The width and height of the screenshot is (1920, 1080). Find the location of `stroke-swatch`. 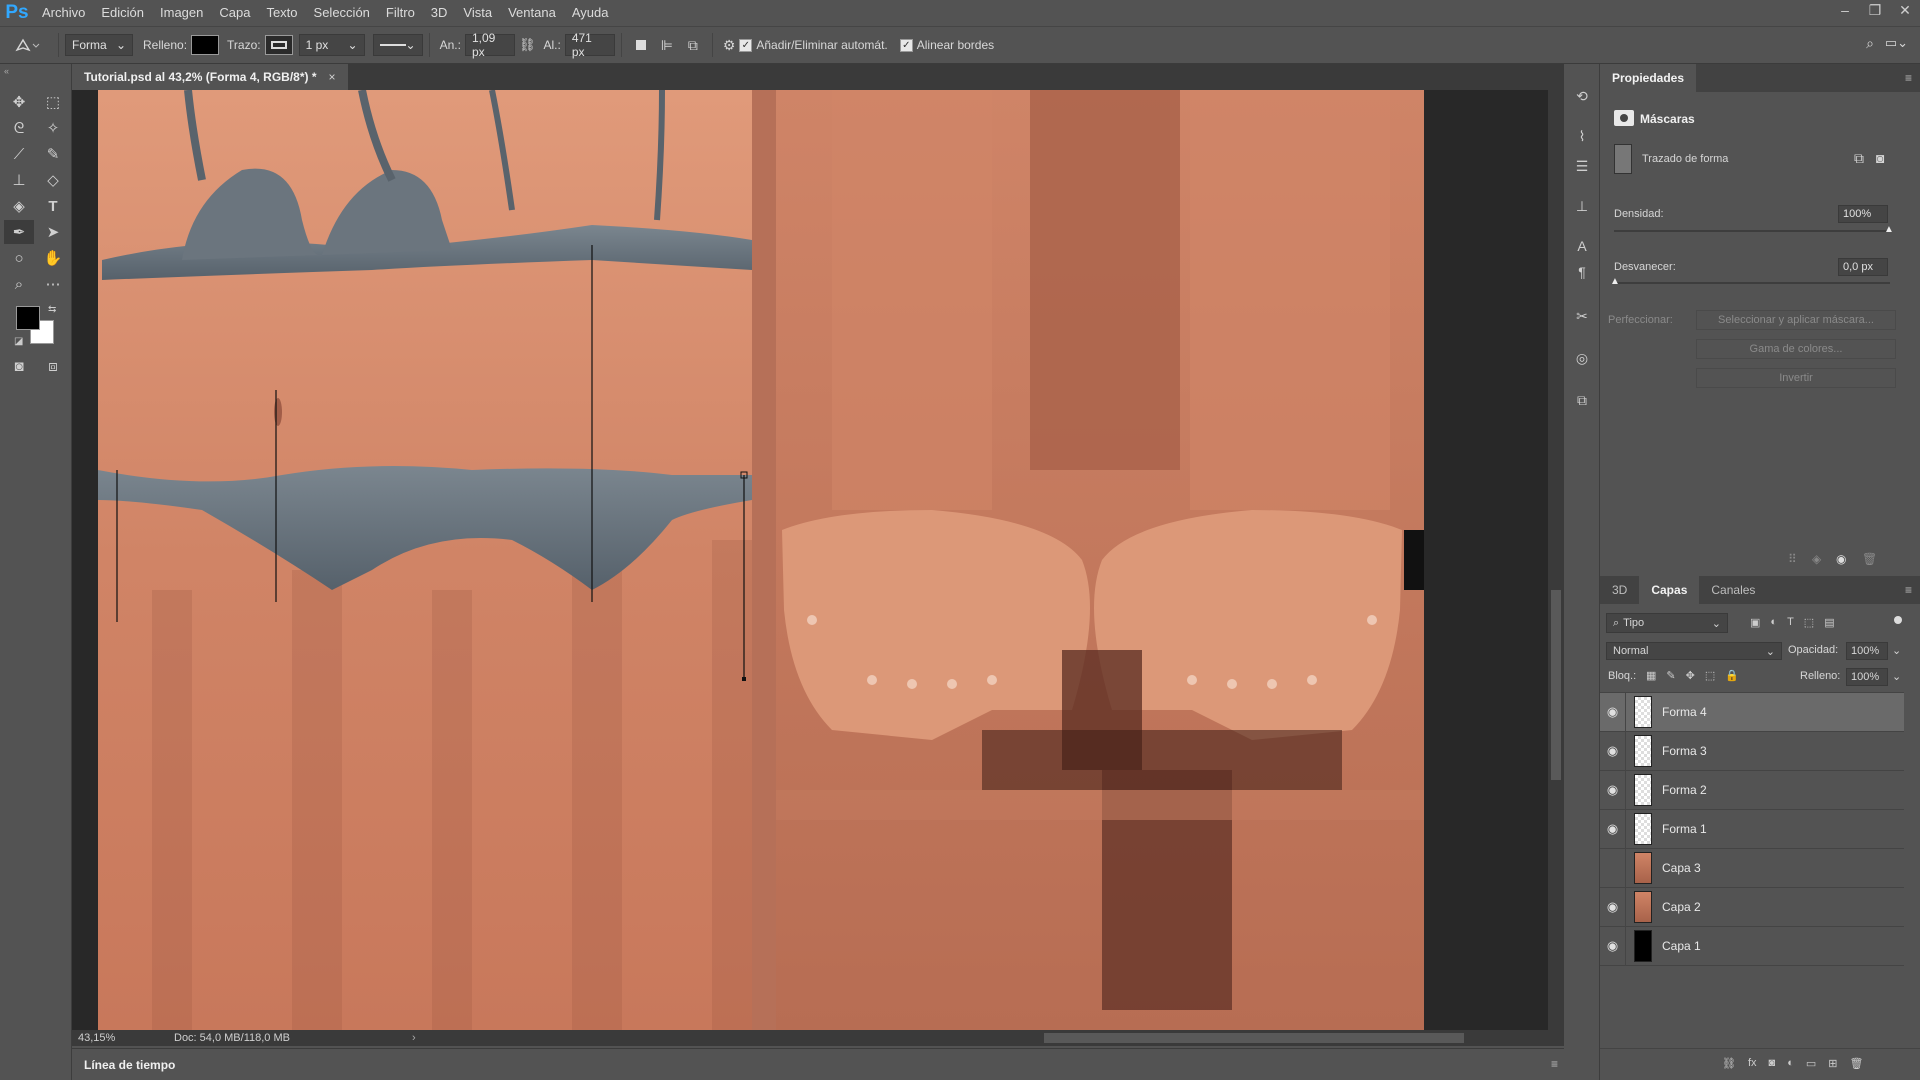

stroke-swatch is located at coordinates (278, 45).